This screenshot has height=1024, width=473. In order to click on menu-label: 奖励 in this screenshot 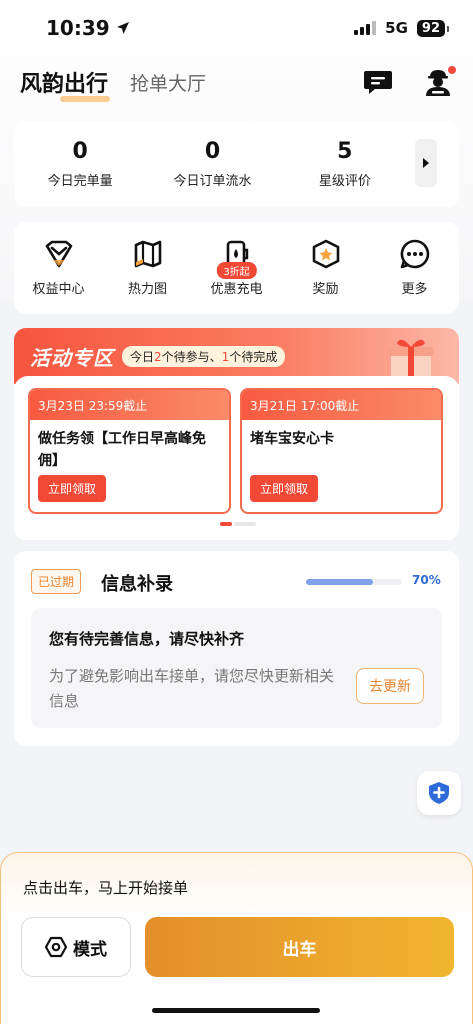, I will do `click(325, 289)`.